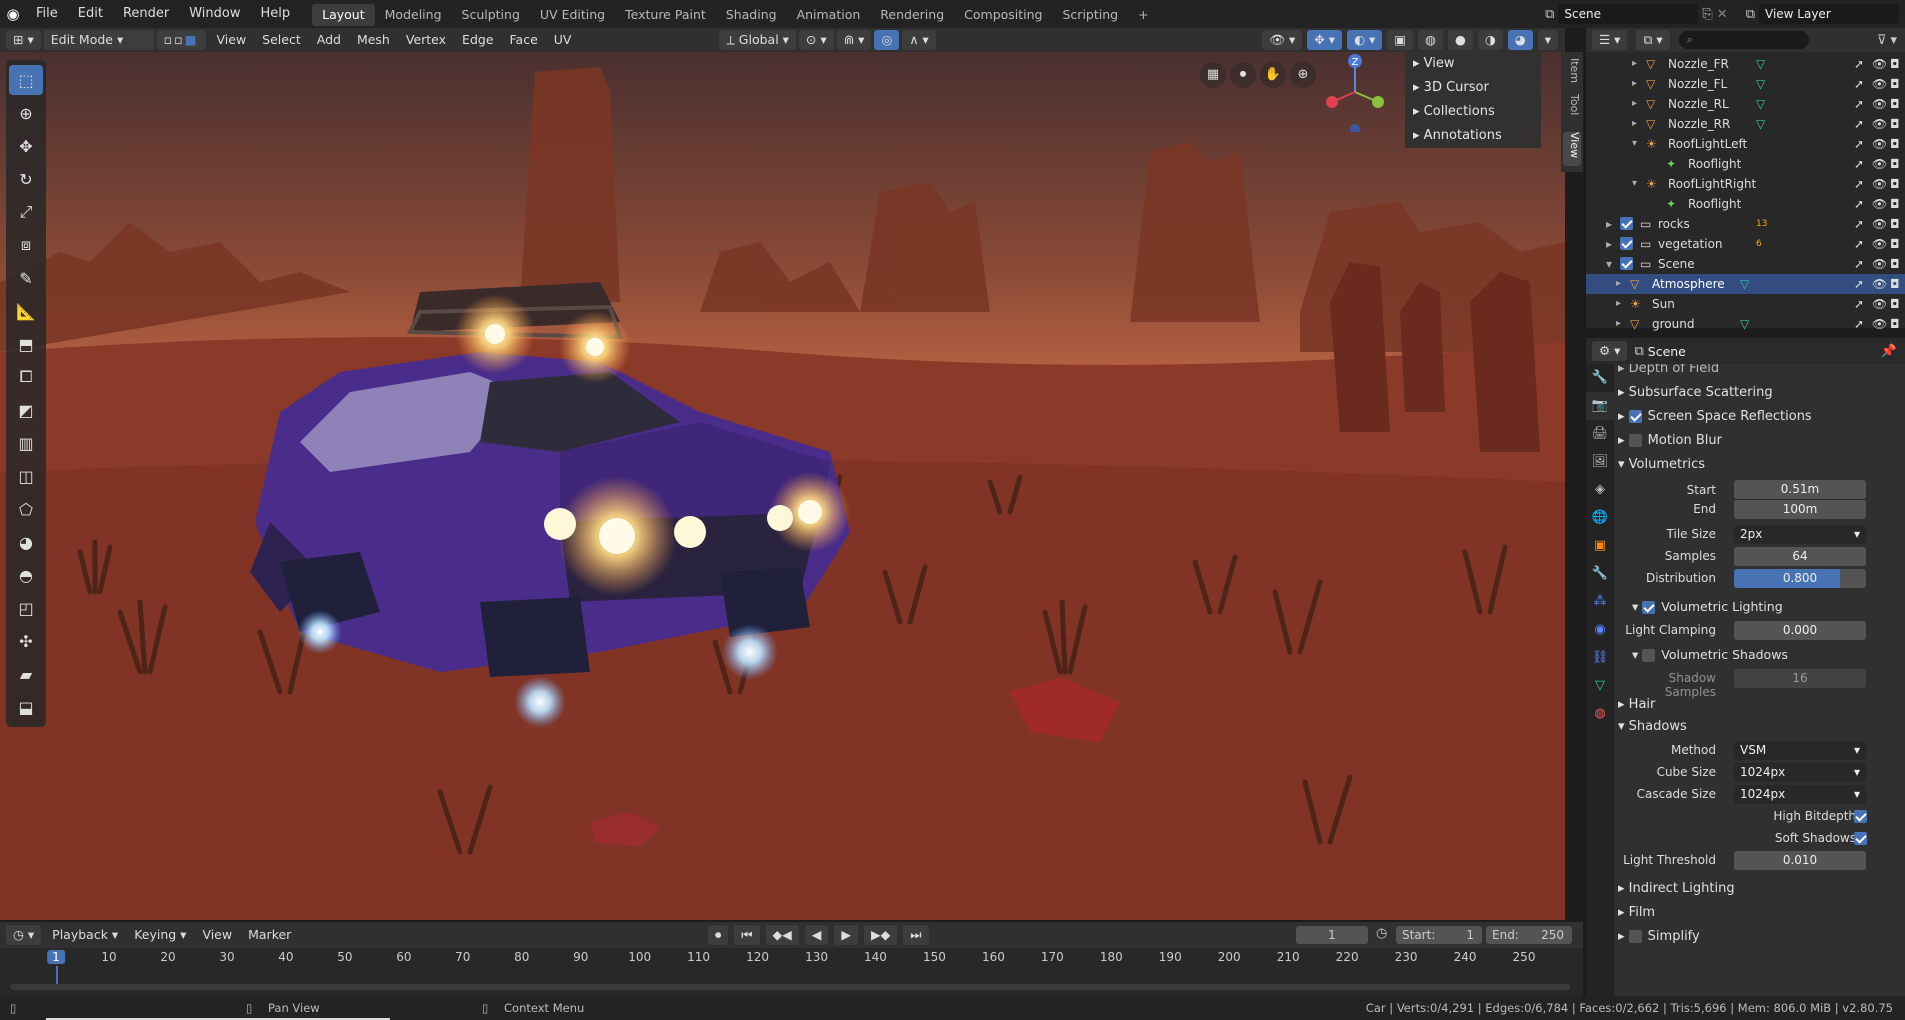 Image resolution: width=1905 pixels, height=1020 pixels. Describe the element at coordinates (146, 14) in the screenshot. I see `menu-render: Render` at that location.